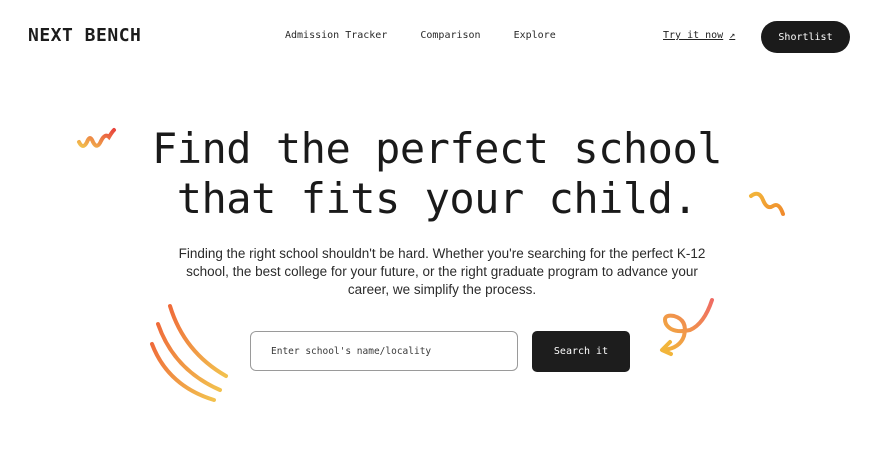  I want to click on try-it-now-label: Try it now, so click(693, 35).